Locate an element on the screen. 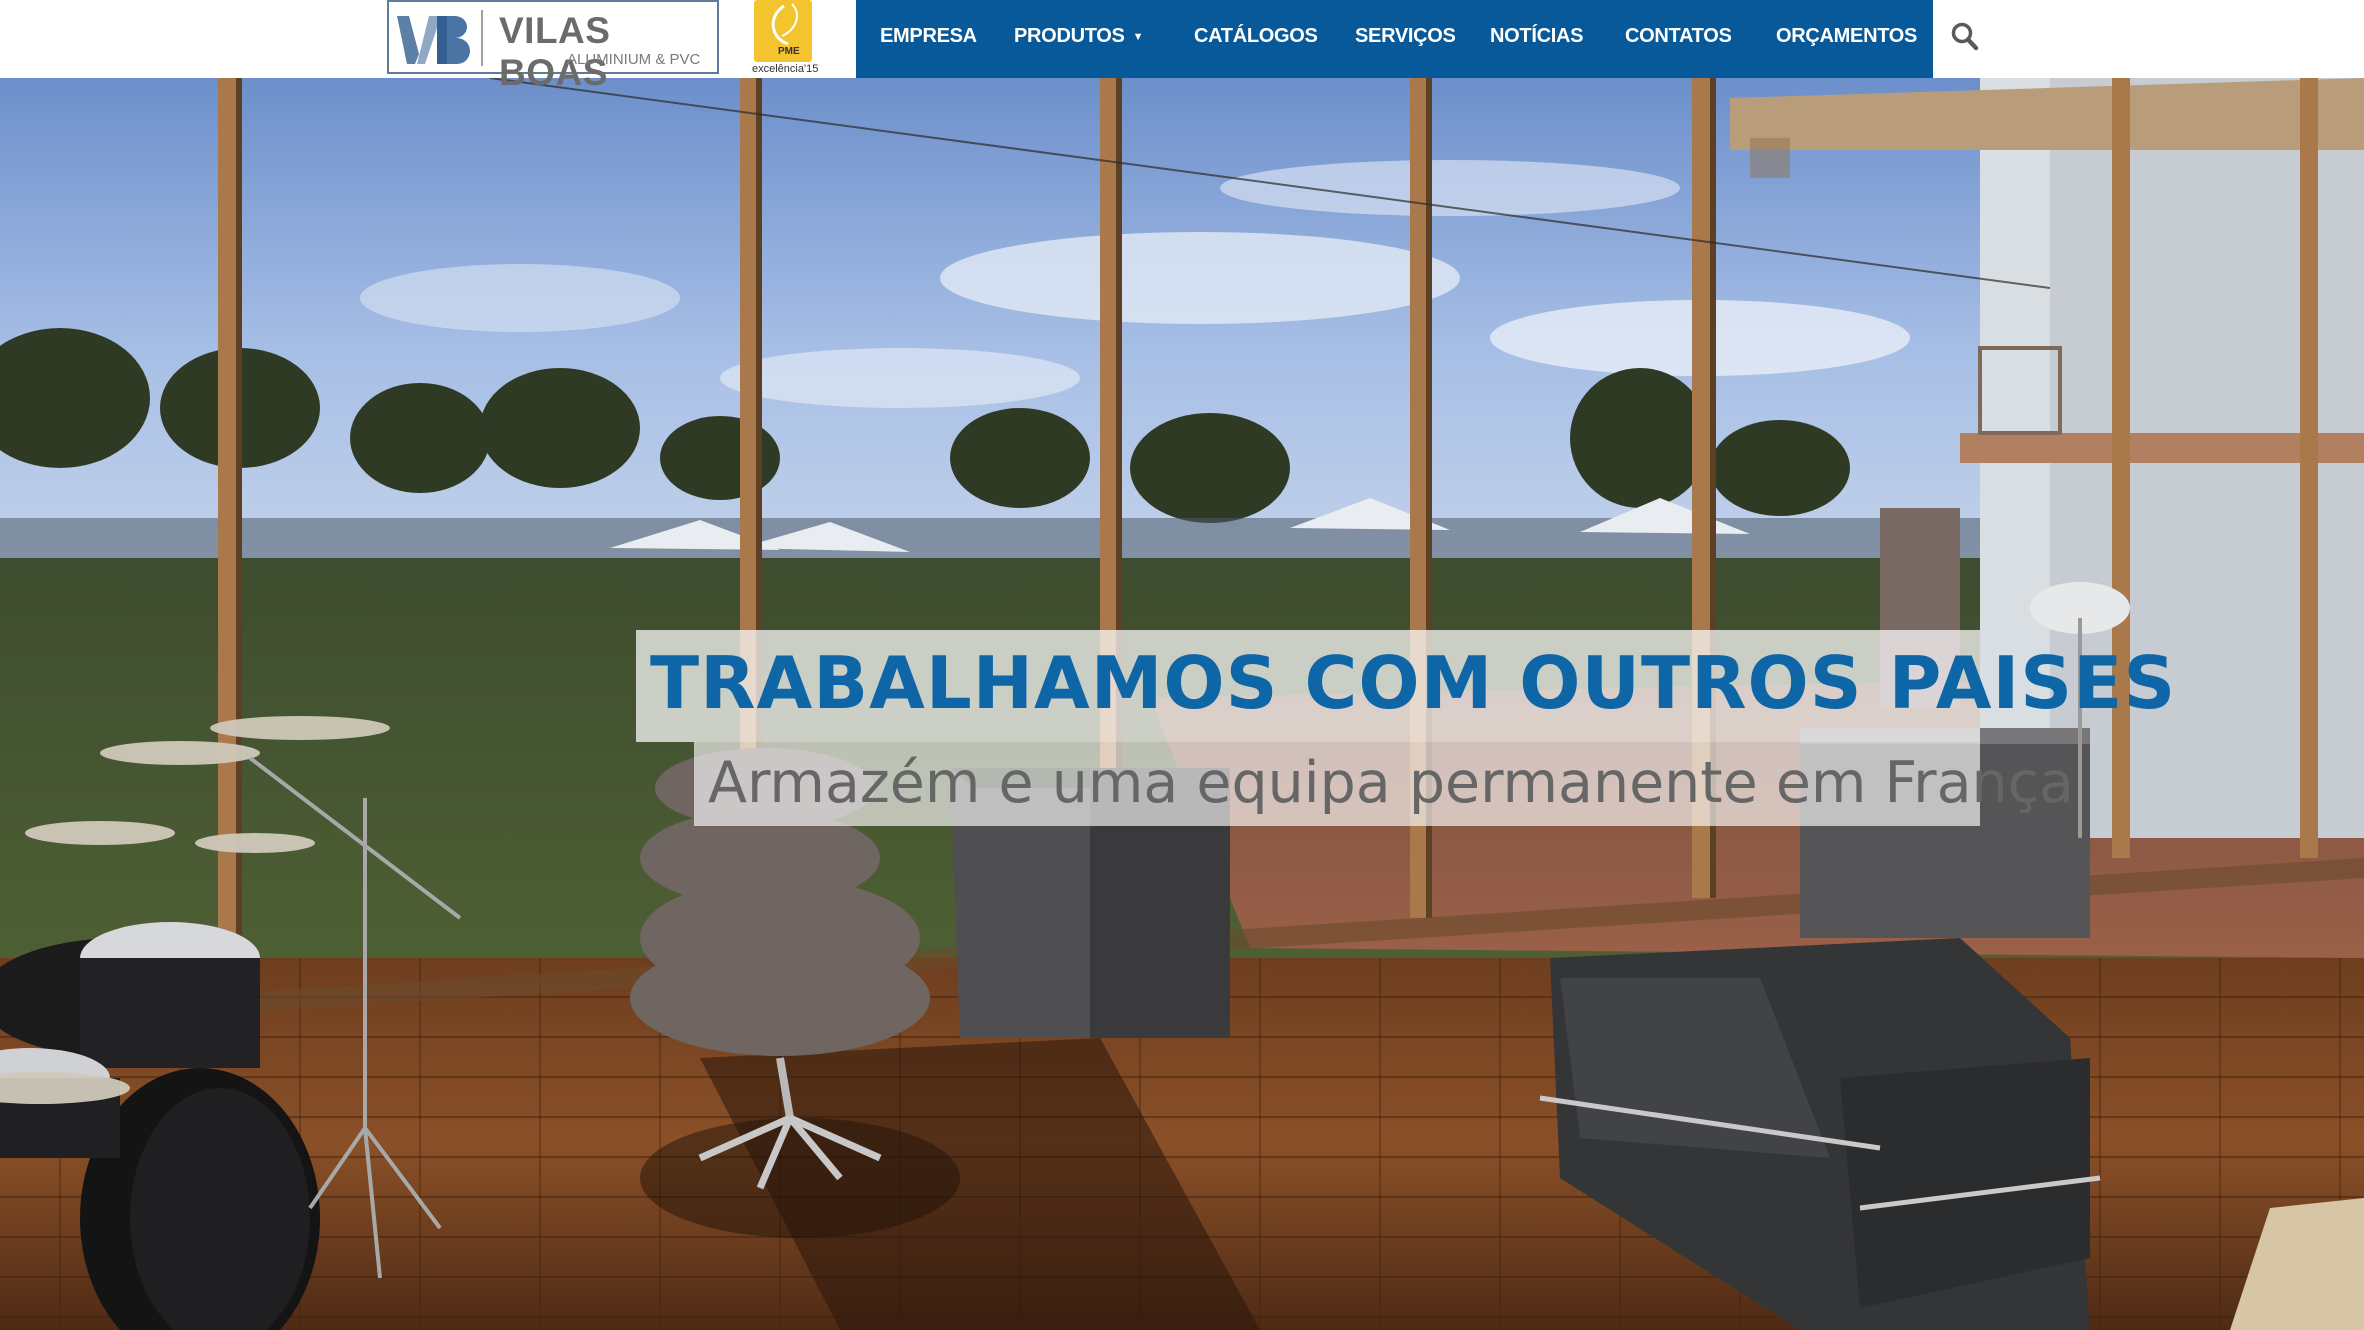  nav-item-contatos: CONTATOS is located at coordinates (1678, 39).